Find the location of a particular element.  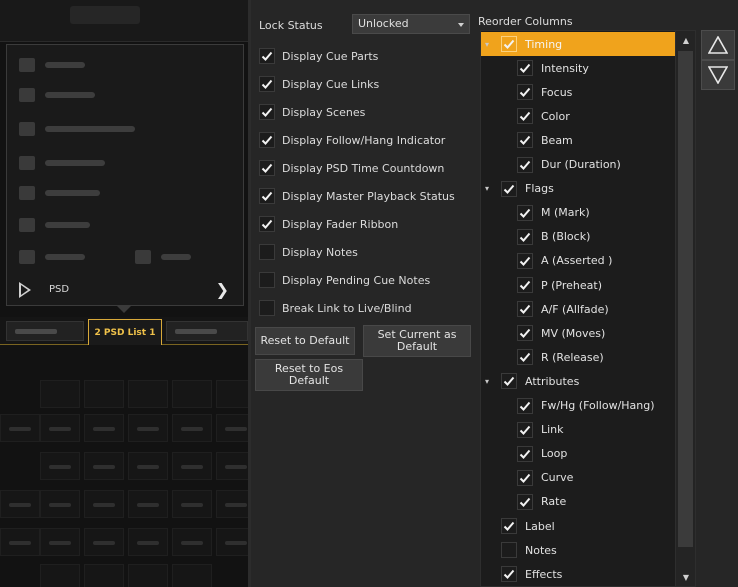

reset-to-eos-default-button: Reset to Eos Default is located at coordinates (309, 375).